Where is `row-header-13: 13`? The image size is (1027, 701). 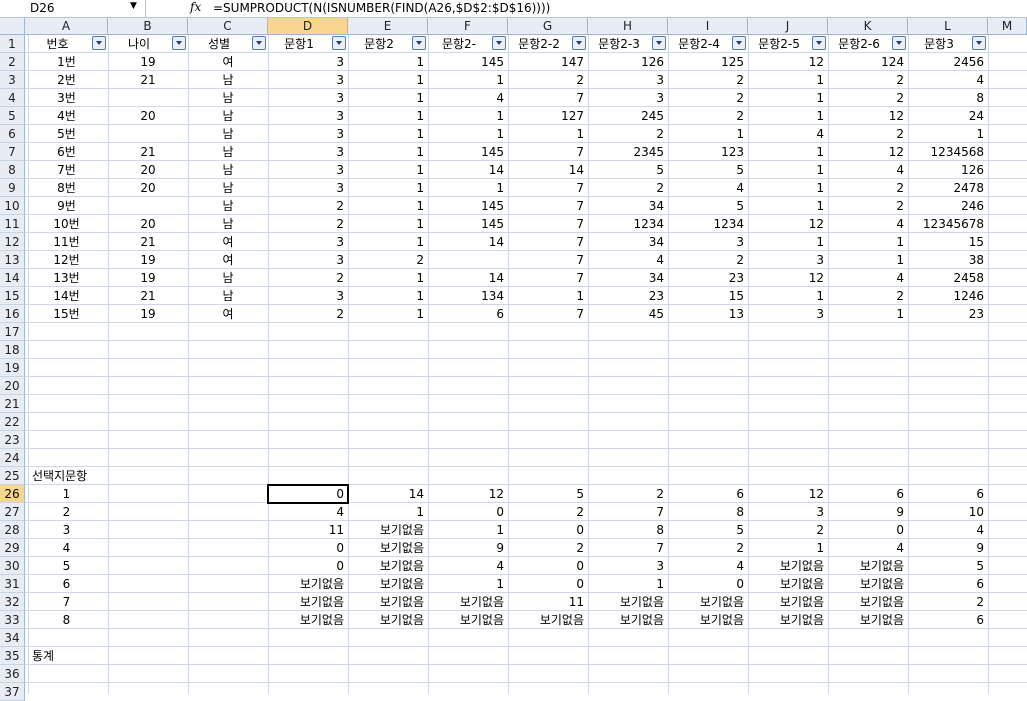
row-header-13: 13 is located at coordinates (12, 260).